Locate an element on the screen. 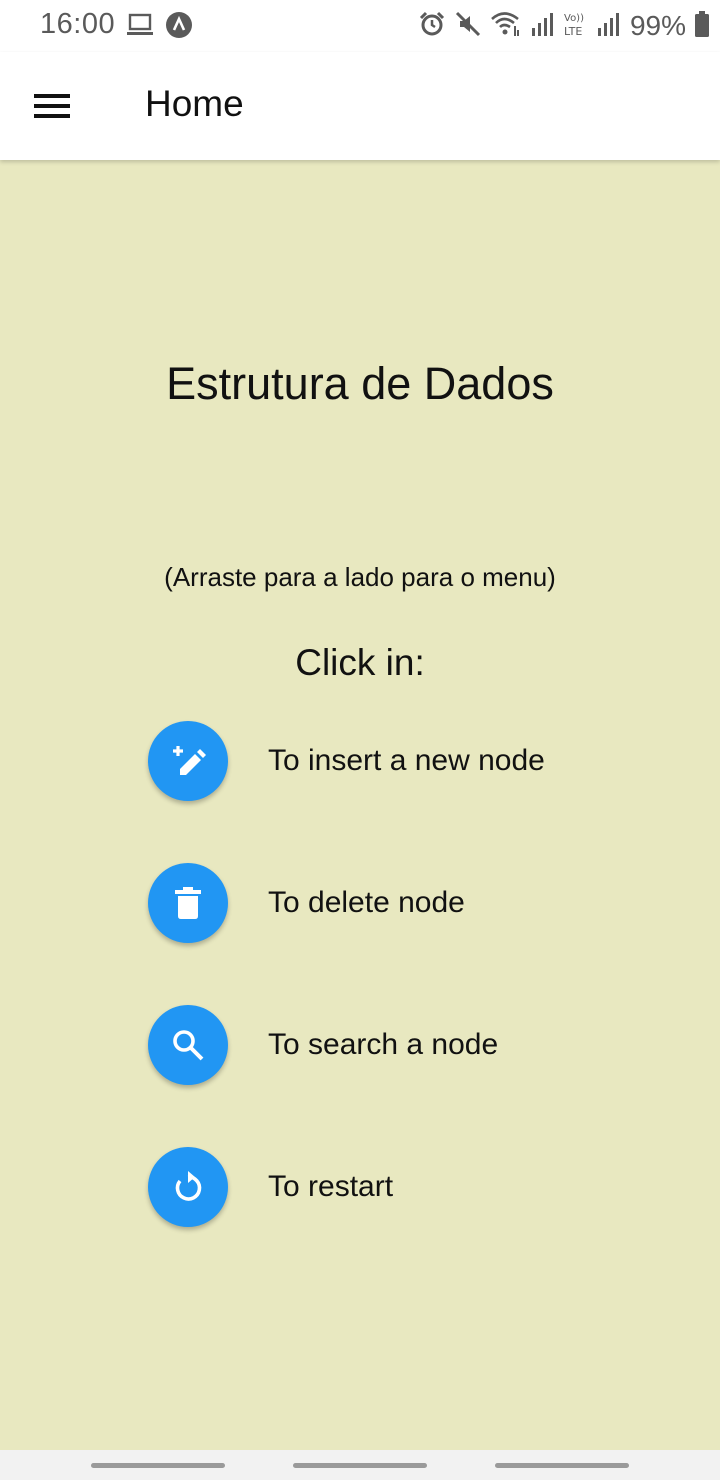  menu-button is located at coordinates (52, 106).